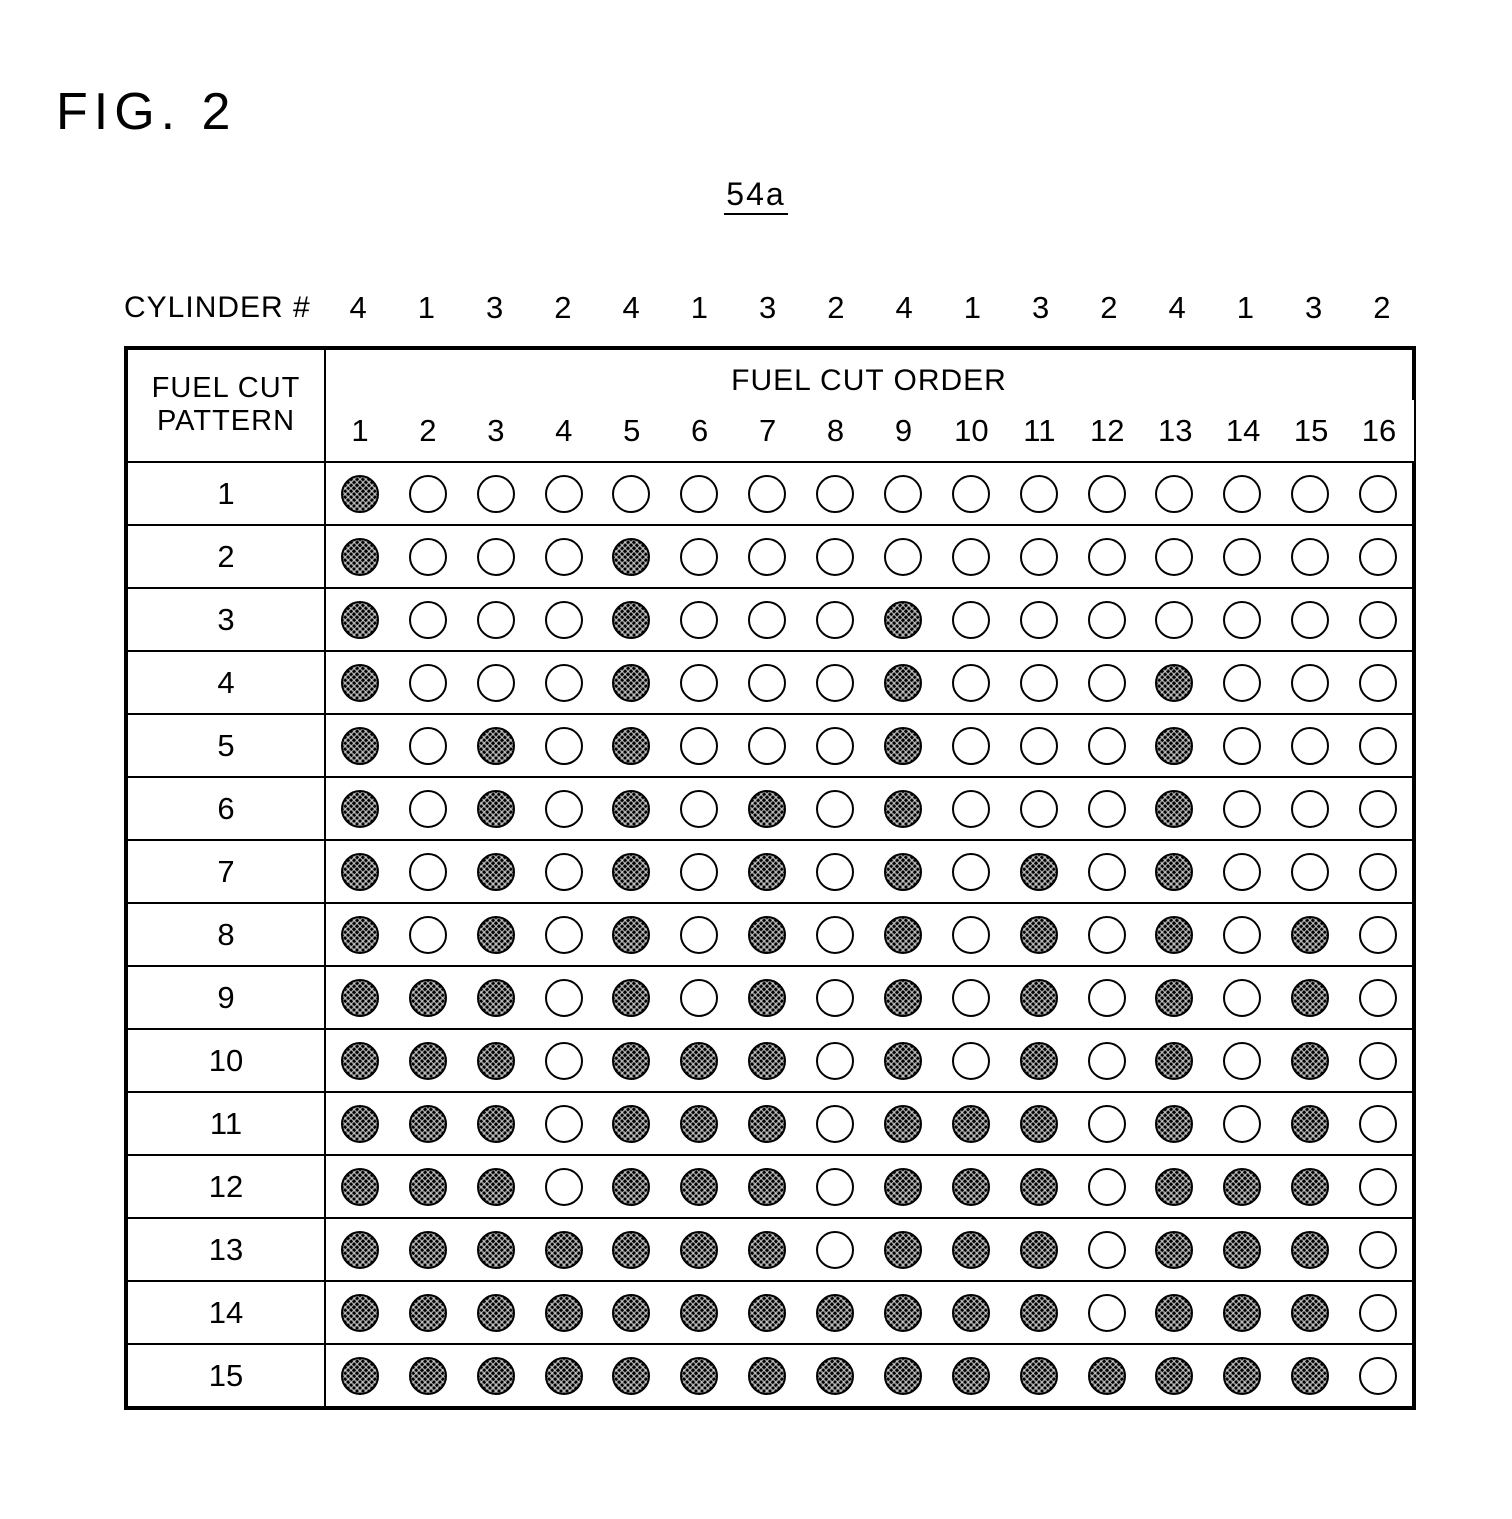 This screenshot has width=1512, height=1519. I want to click on pattern-dots-row, so click(869, 808).